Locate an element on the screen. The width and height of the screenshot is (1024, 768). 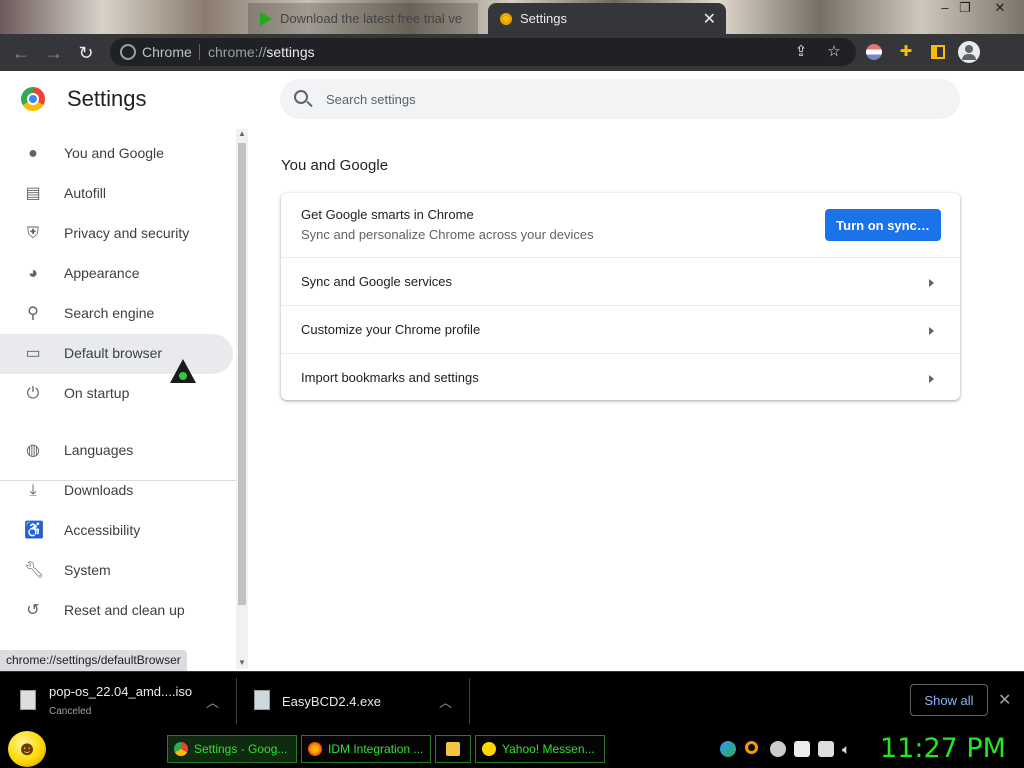
sidebar-scrollbar: ▲ ▼ is located at coordinates (242, 399).